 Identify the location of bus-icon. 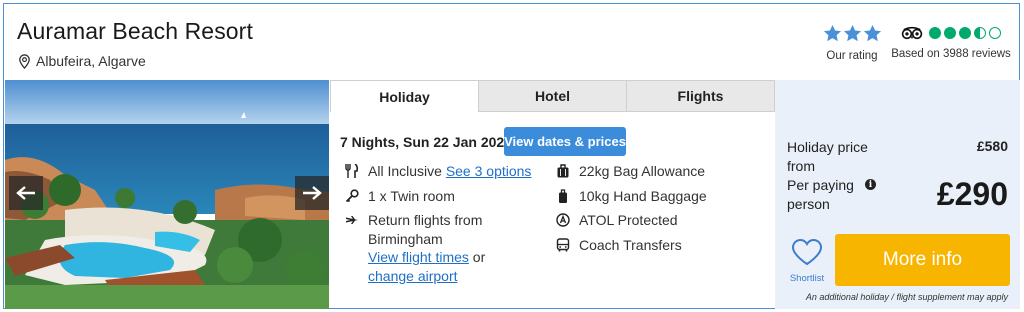
(563, 244).